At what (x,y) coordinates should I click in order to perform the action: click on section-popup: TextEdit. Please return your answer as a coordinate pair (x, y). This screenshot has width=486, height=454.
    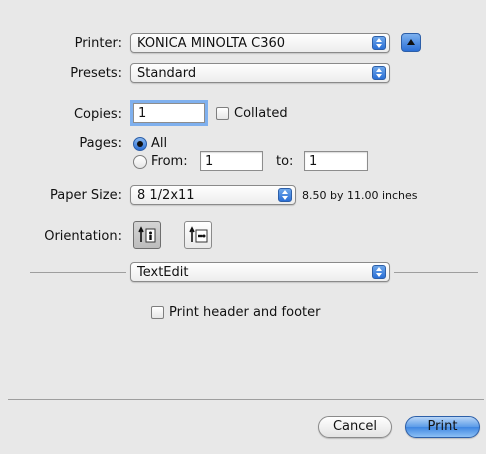
    Looking at the image, I should click on (260, 272).